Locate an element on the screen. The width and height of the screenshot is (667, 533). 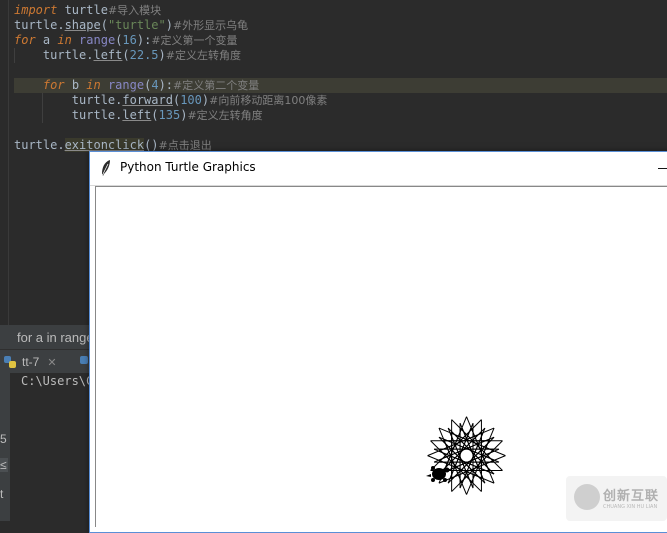
watermark-logo: 创新互联 CHUANG XIN HU LIAN is located at coordinates (616, 498).